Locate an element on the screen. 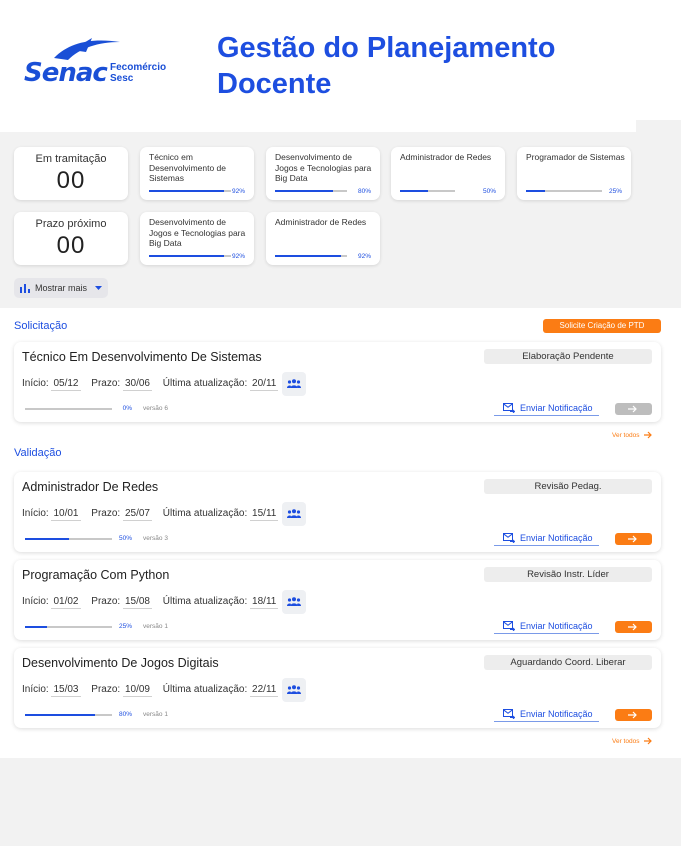  request-ptd-button: Solicite Criação de PTD is located at coordinates (602, 326).